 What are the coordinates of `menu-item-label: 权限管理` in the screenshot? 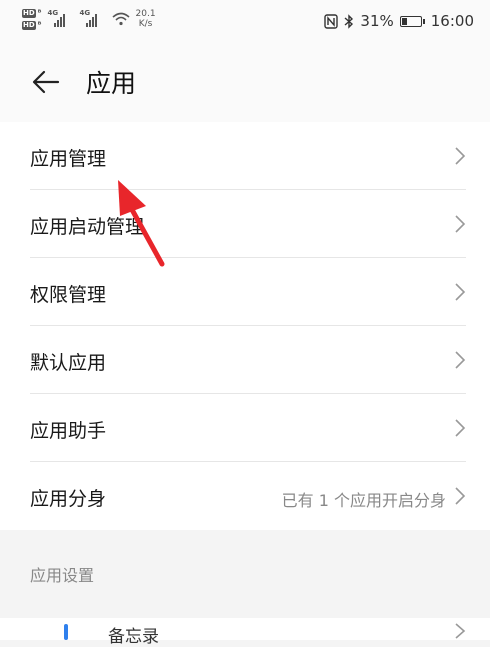 It's located at (68, 295).